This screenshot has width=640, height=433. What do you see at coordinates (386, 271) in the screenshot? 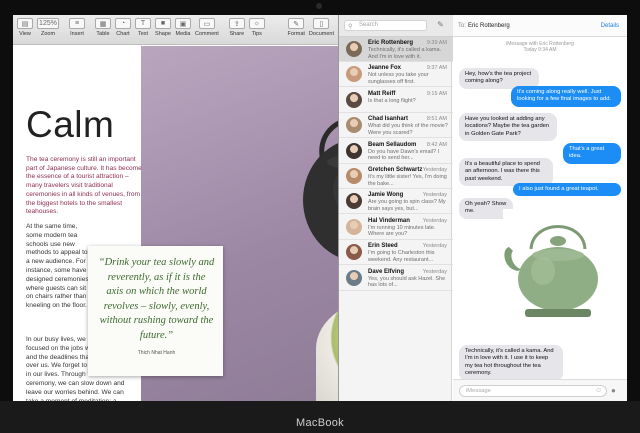
I see `conversation-name: Dave Elfving` at bounding box center [386, 271].